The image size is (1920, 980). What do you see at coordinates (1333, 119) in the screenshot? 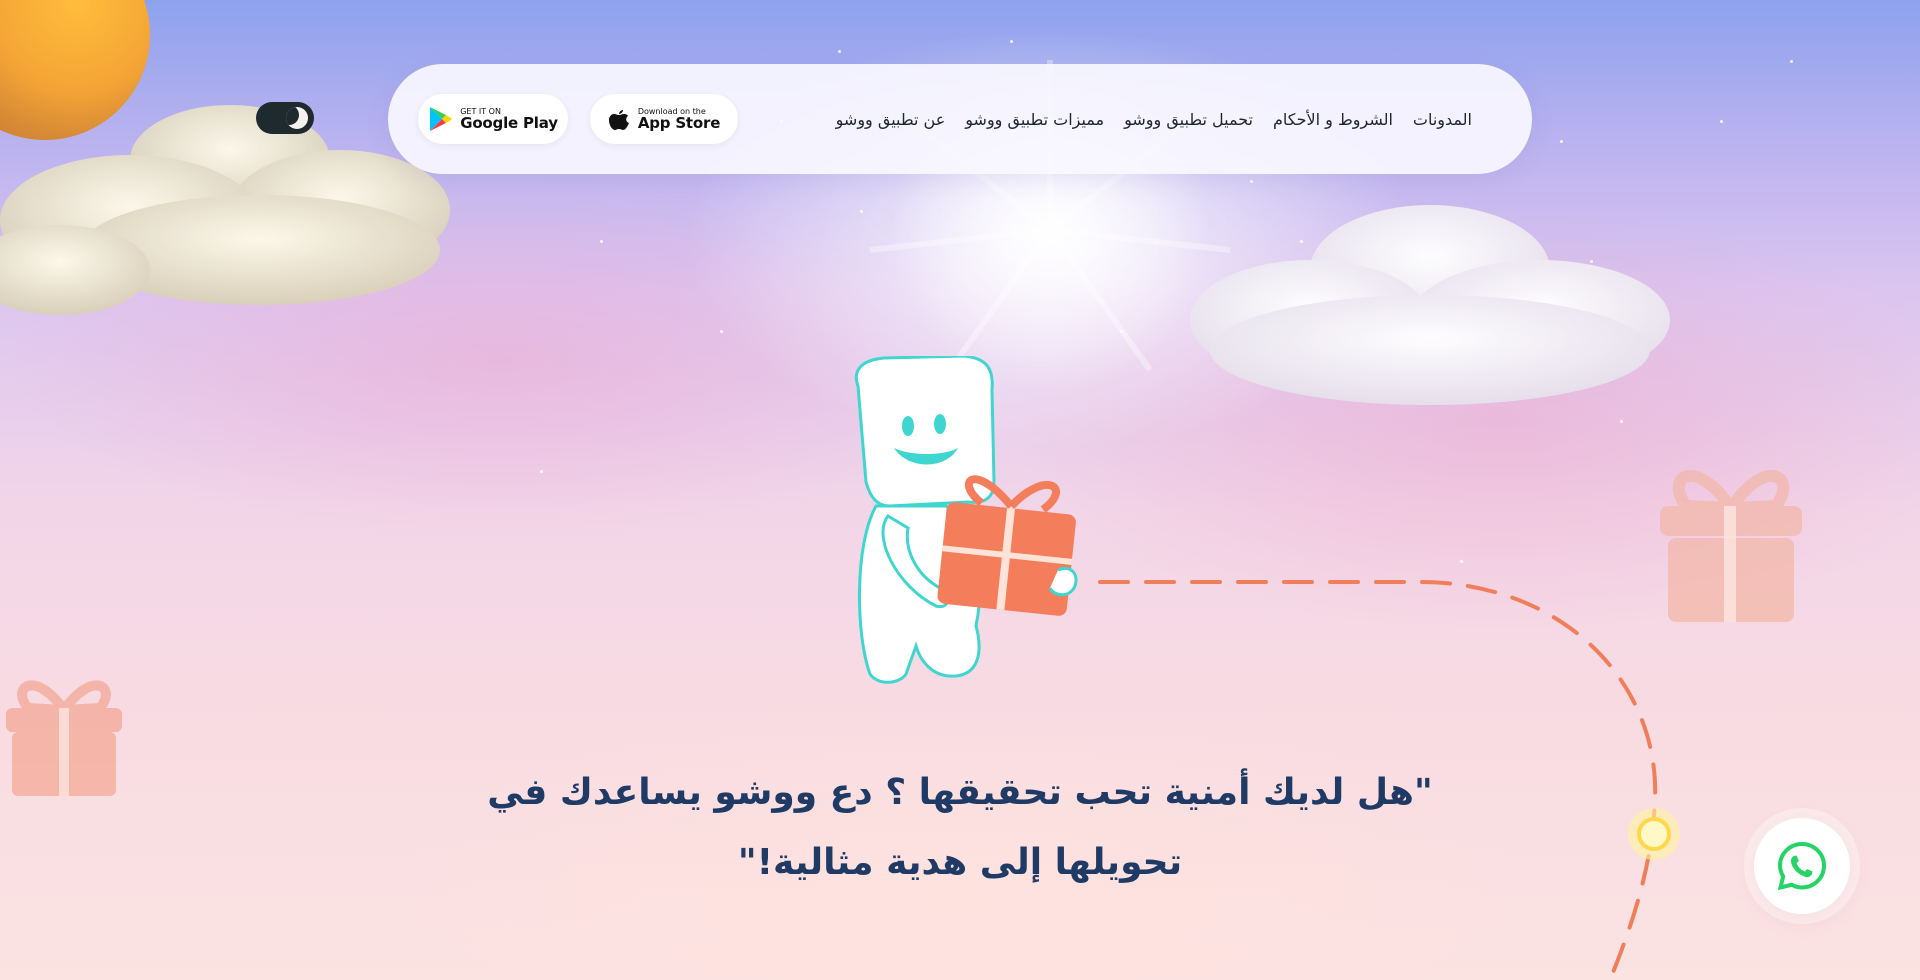
I see `nav-link-terms: الشروط و الأحكام` at bounding box center [1333, 119].